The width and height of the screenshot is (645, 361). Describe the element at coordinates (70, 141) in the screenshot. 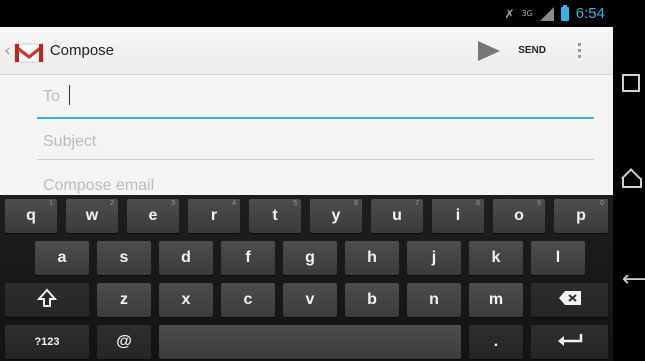

I see `subject-placeholder: Subject` at that location.